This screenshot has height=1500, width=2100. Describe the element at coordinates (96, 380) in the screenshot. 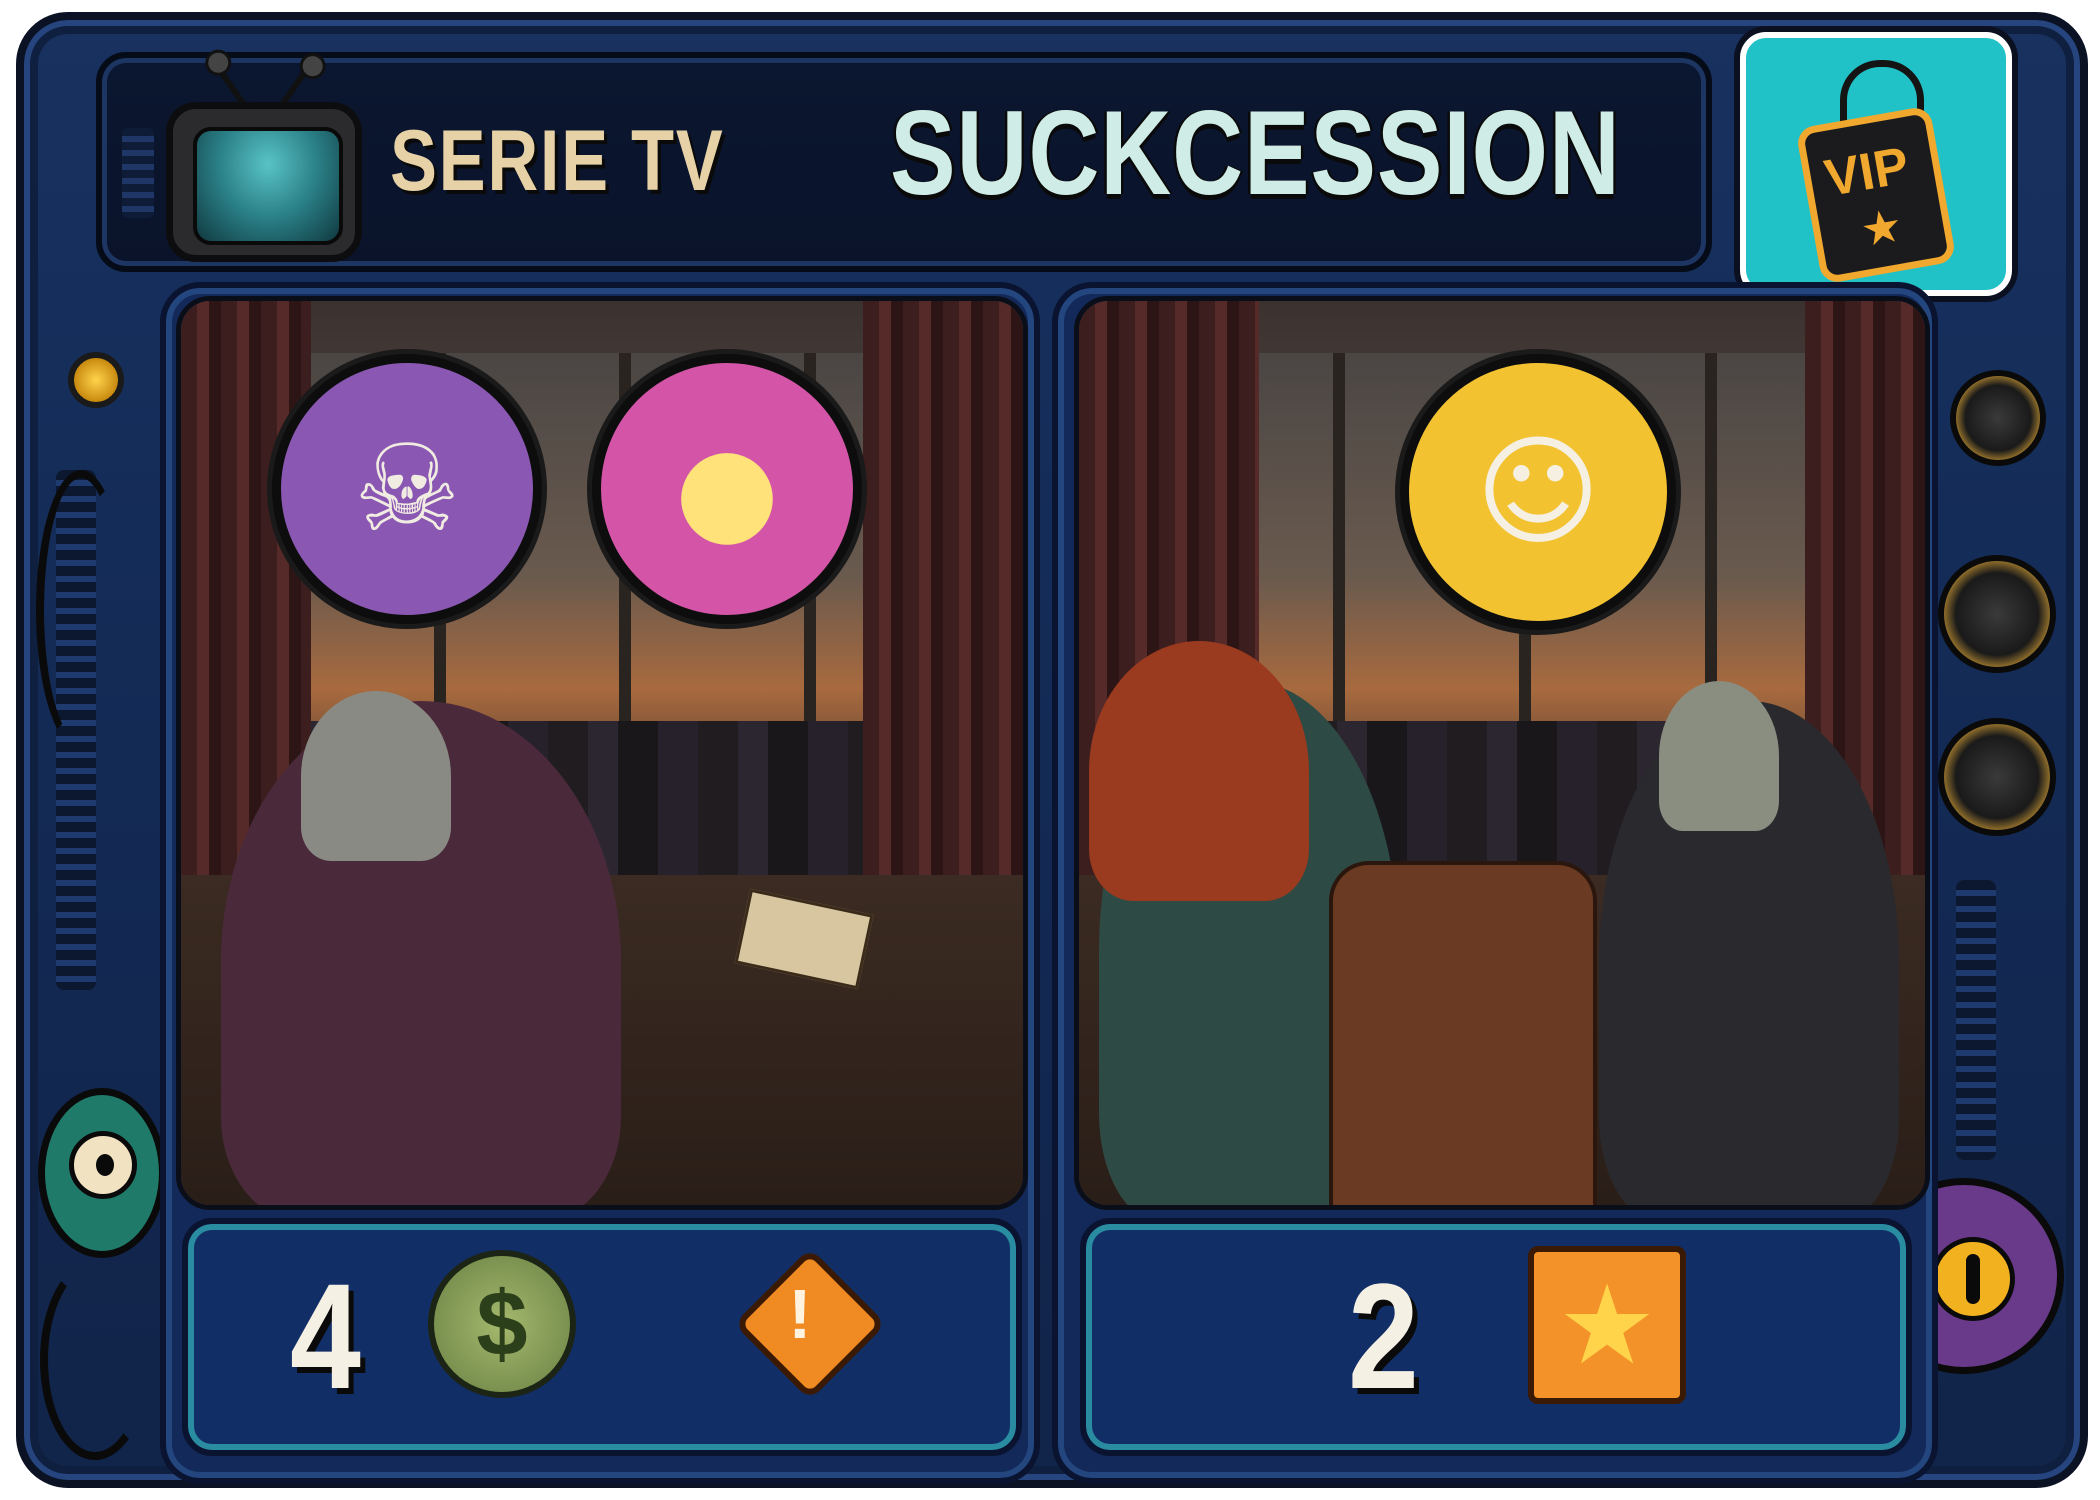

I see `left-bulb-icon` at that location.